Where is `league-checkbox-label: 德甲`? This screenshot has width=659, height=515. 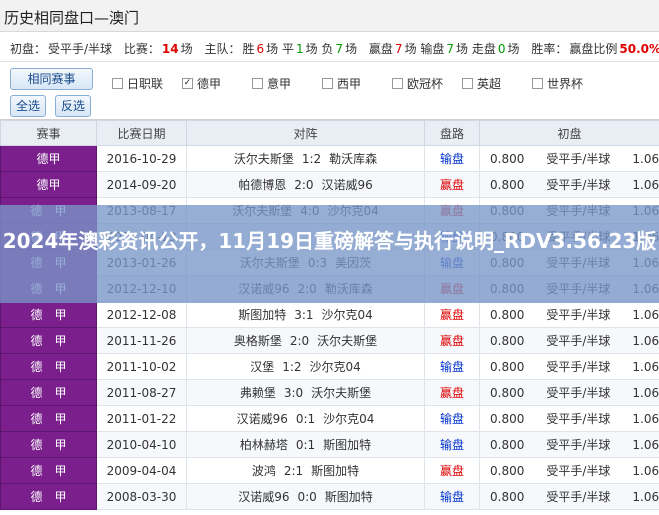
league-checkbox-label: 德甲 is located at coordinates (209, 83).